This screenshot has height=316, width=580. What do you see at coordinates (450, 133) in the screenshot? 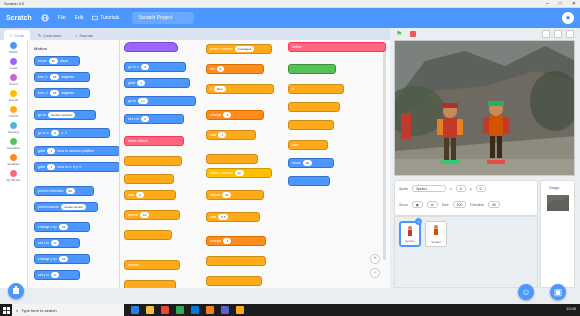
I see `sprite-character-left` at bounding box center [450, 133].